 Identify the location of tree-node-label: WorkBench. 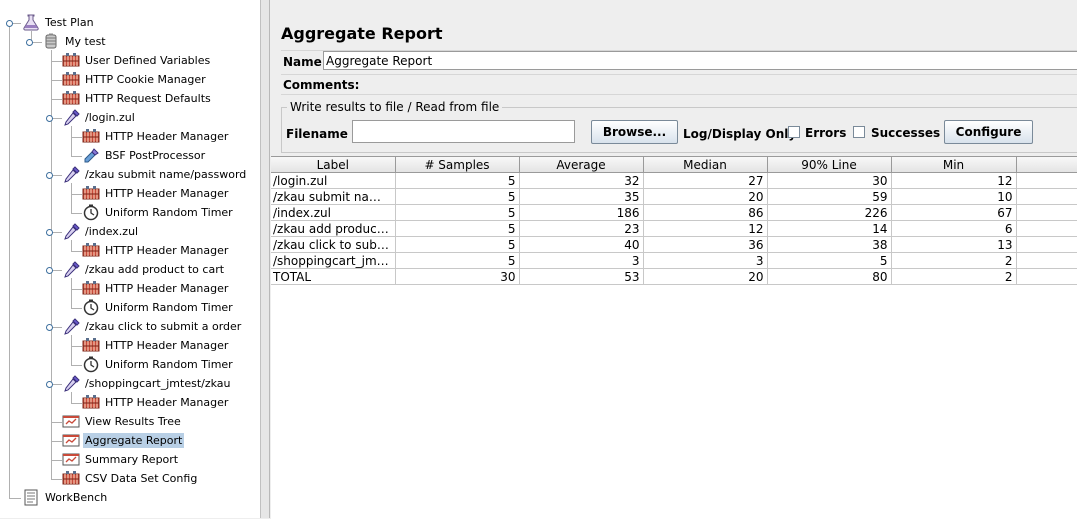
(76, 497).